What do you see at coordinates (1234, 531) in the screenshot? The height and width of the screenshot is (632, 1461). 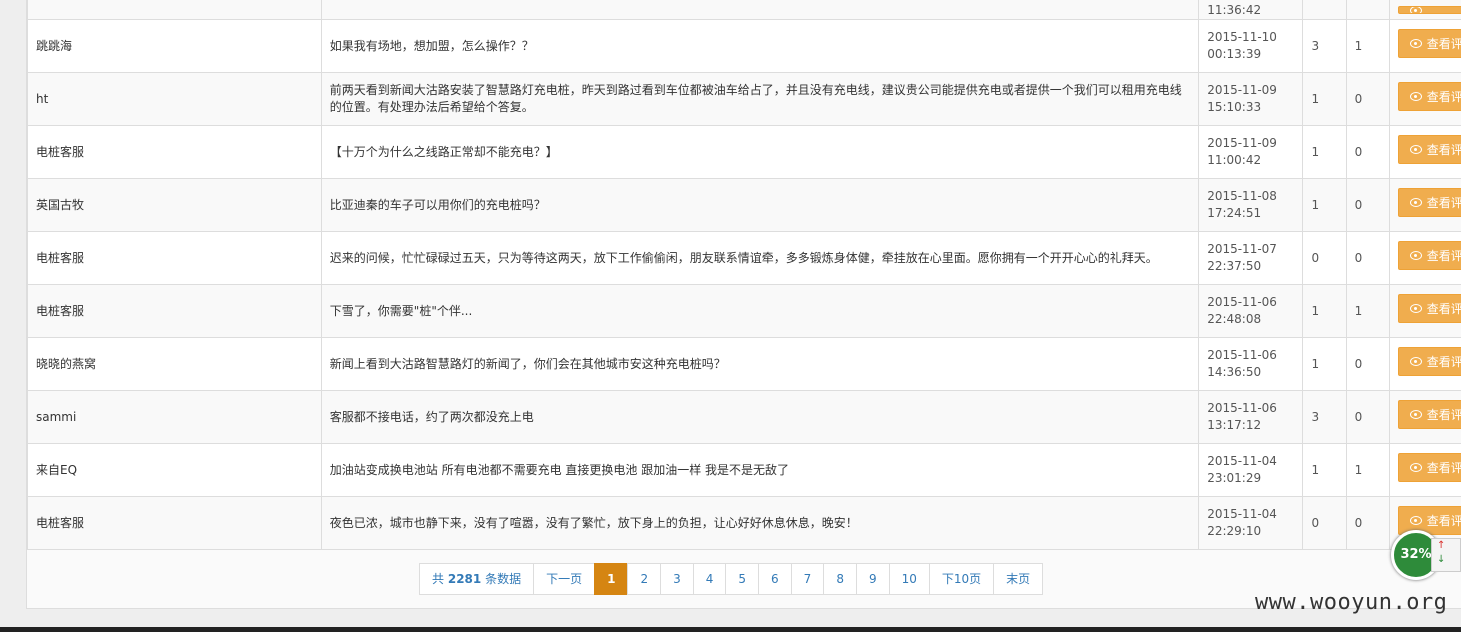 I see `row-time: 22:29:10` at bounding box center [1234, 531].